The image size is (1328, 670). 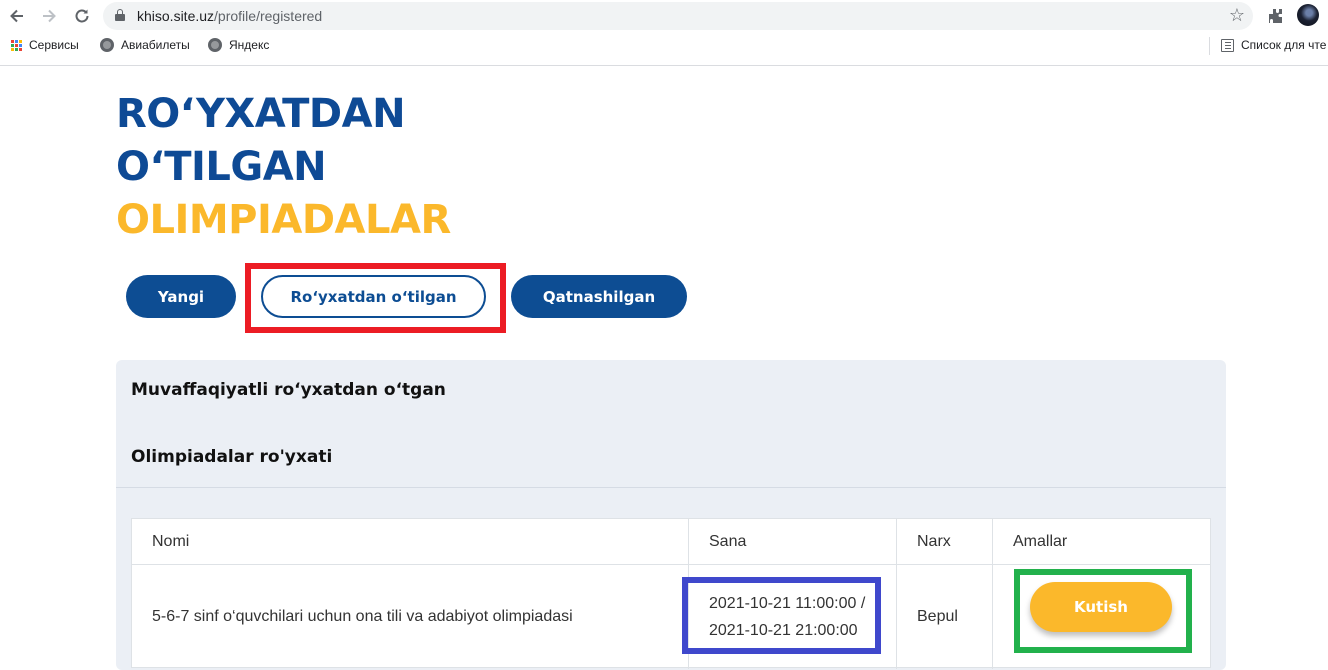 What do you see at coordinates (120, 15) in the screenshot?
I see `lock-icon` at bounding box center [120, 15].